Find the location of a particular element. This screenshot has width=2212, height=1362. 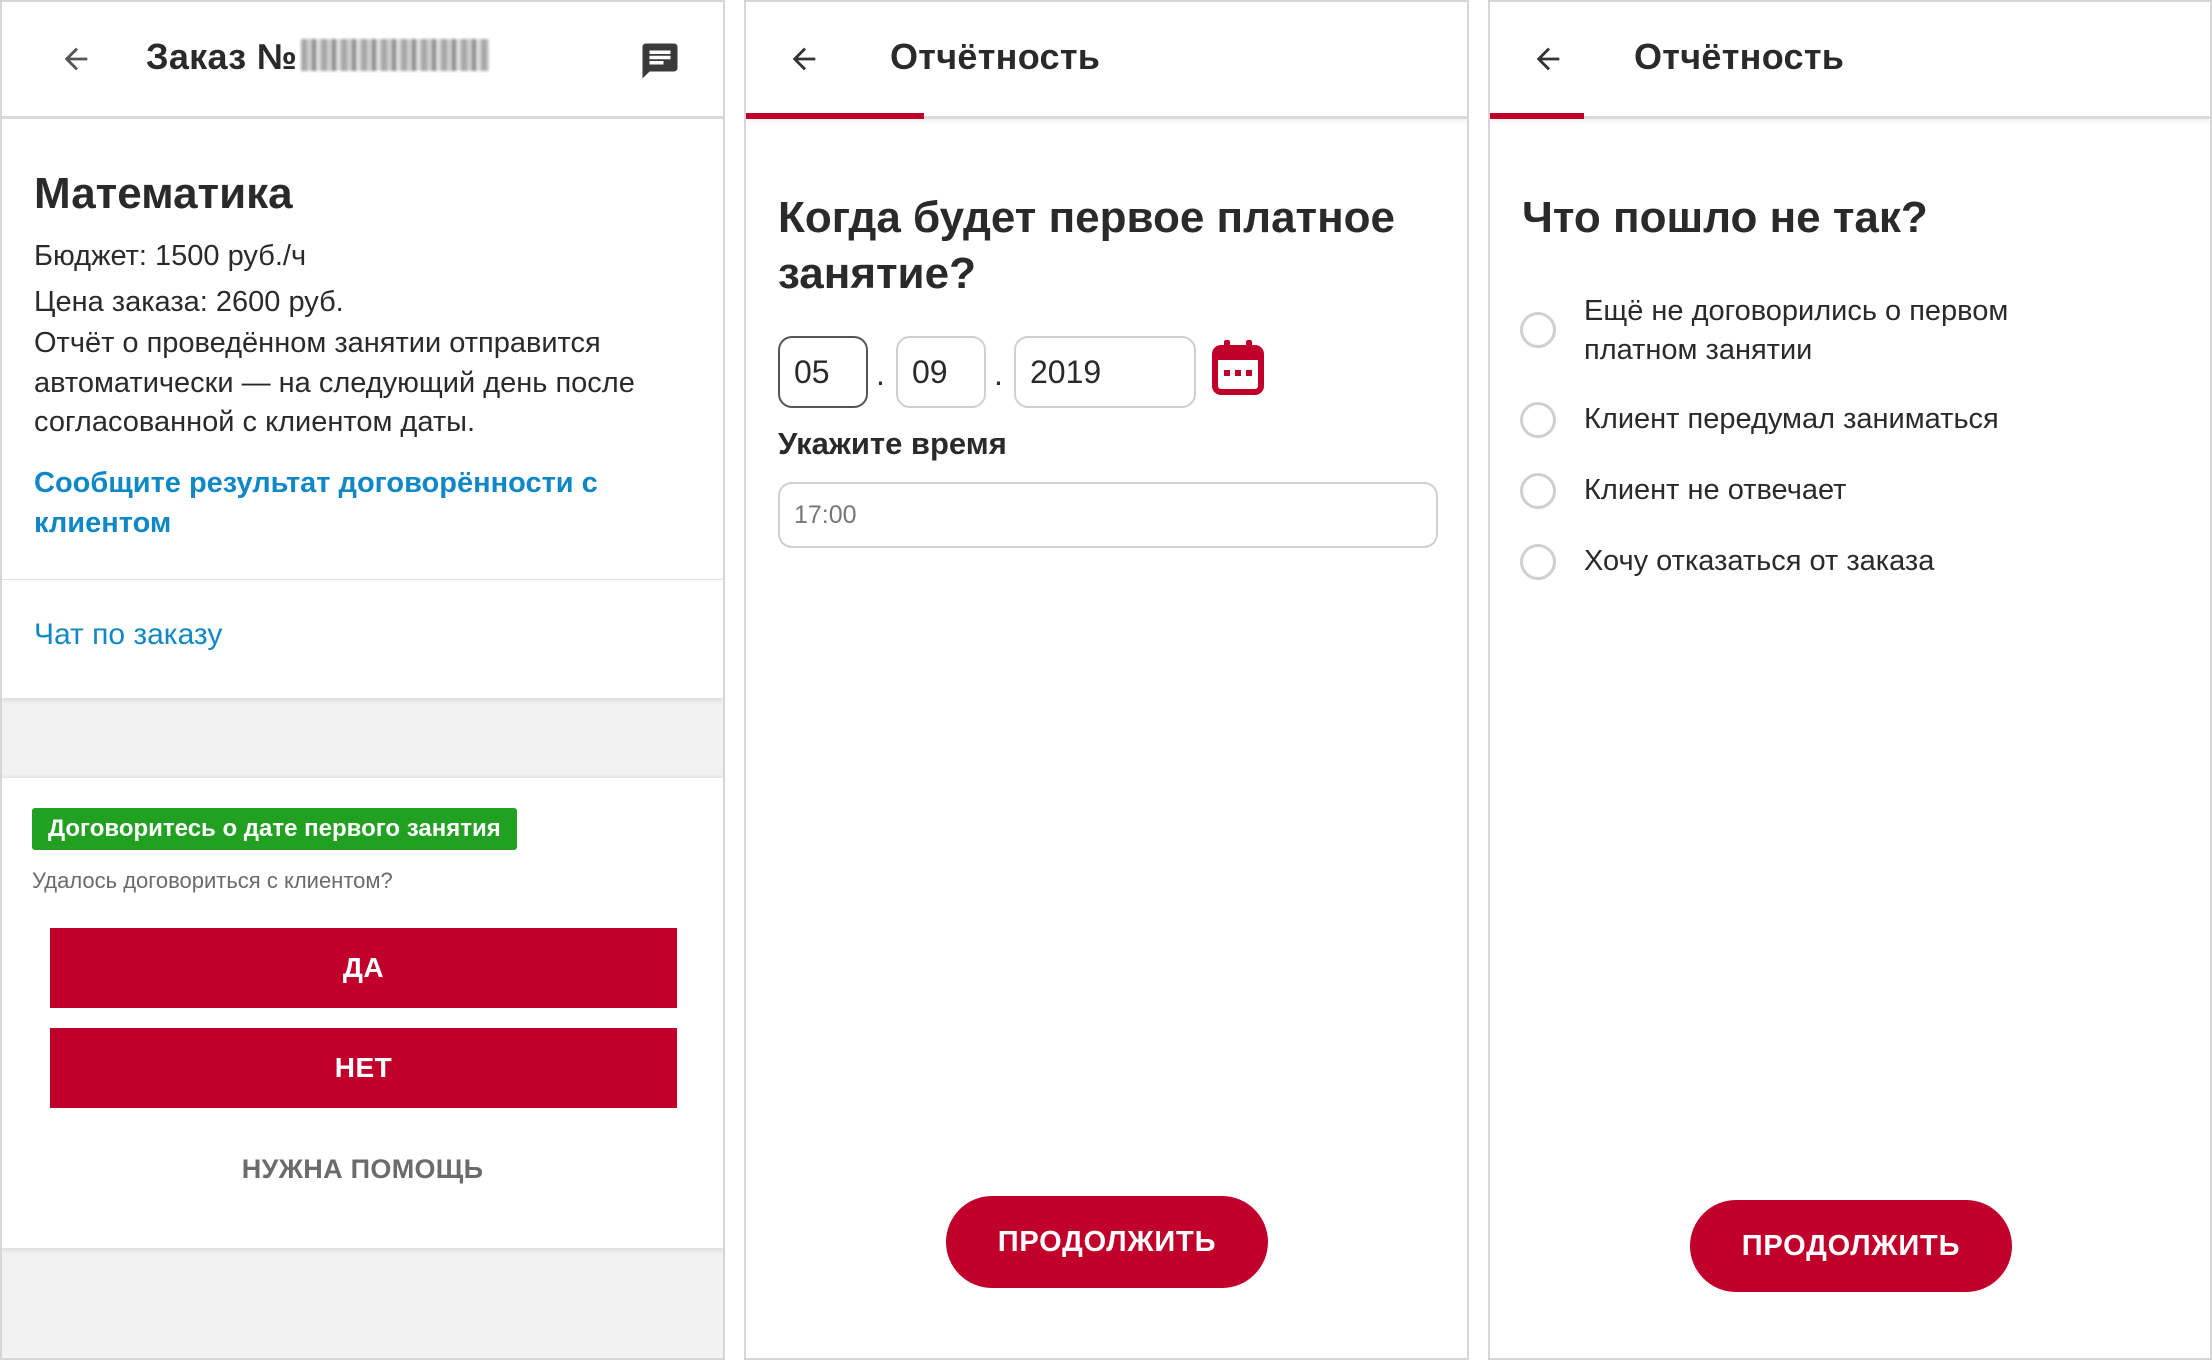

day-input: 05 is located at coordinates (823, 372).